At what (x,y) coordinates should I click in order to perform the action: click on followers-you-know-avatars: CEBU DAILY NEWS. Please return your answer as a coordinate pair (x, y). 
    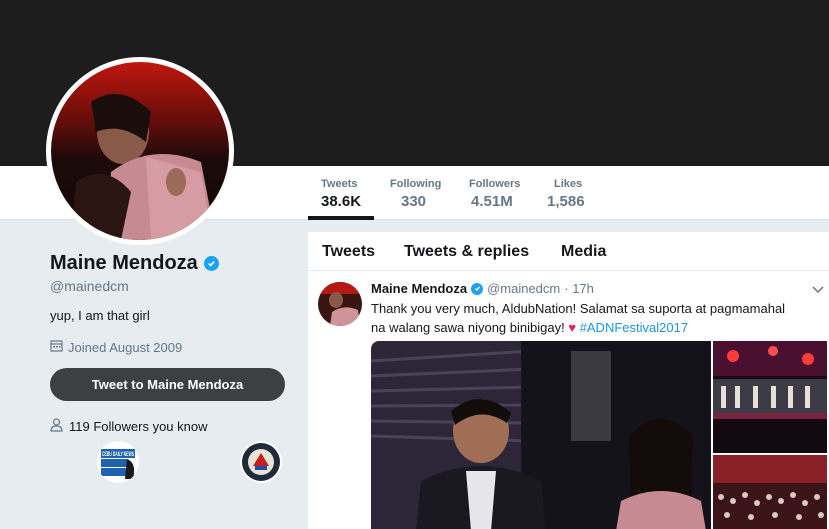
    Looking at the image, I should click on (170, 466).